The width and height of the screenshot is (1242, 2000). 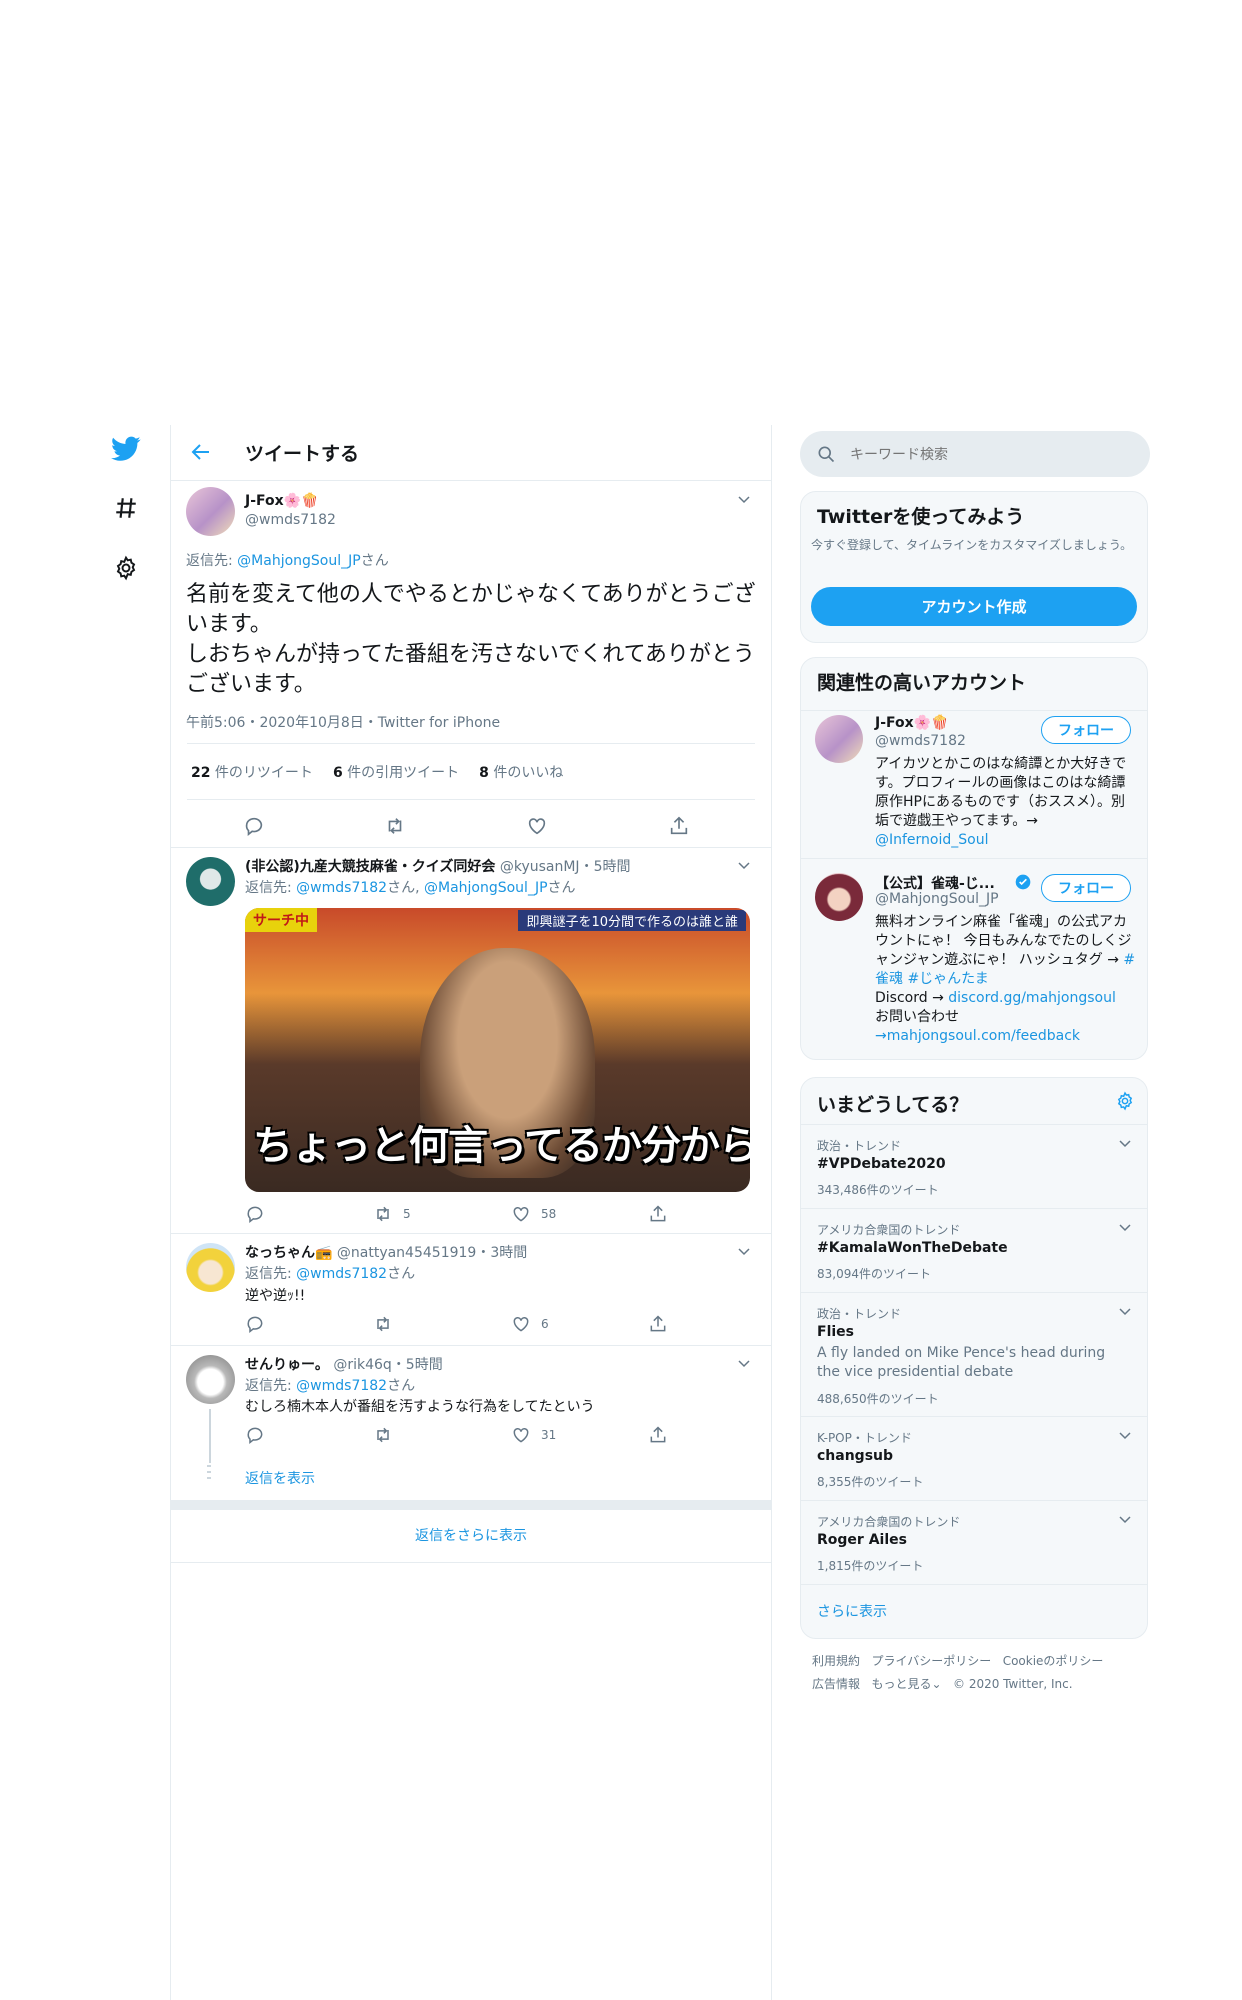 What do you see at coordinates (126, 568) in the screenshot?
I see `settings-icon` at bounding box center [126, 568].